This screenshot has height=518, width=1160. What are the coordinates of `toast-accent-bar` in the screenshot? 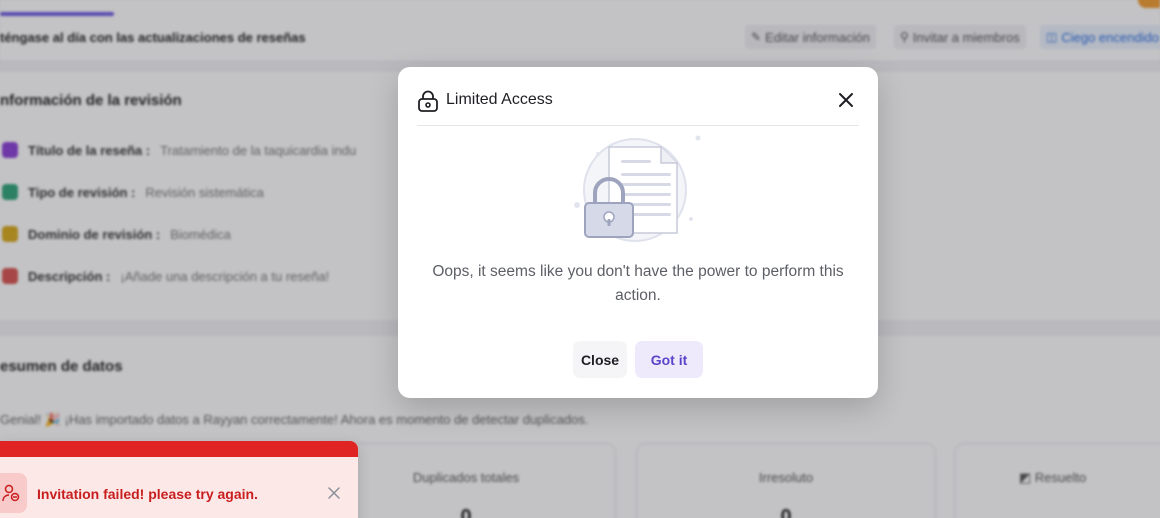 It's located at (179, 449).